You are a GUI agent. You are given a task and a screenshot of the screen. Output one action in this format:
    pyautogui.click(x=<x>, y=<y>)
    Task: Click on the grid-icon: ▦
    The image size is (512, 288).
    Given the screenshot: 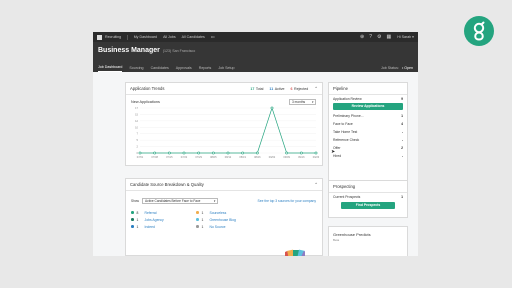 What is the action you would take?
    pyautogui.click(x=388, y=37)
    